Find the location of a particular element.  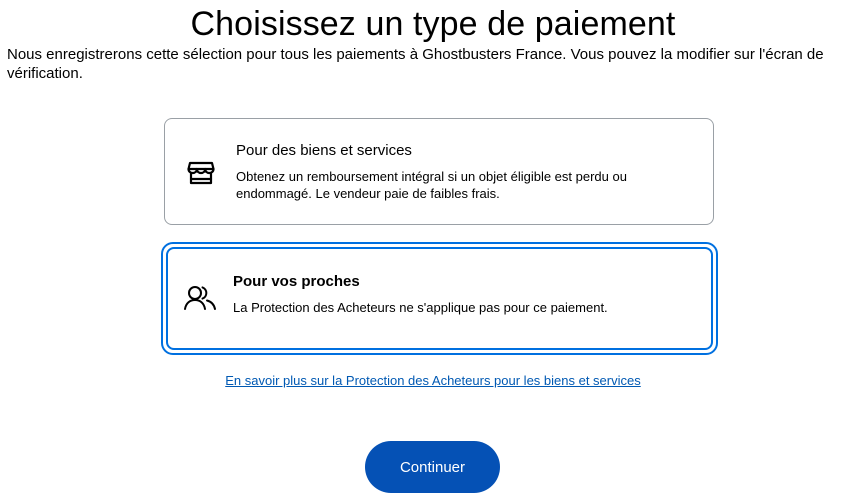

option-title: Pour des biens et services is located at coordinates (324, 150).